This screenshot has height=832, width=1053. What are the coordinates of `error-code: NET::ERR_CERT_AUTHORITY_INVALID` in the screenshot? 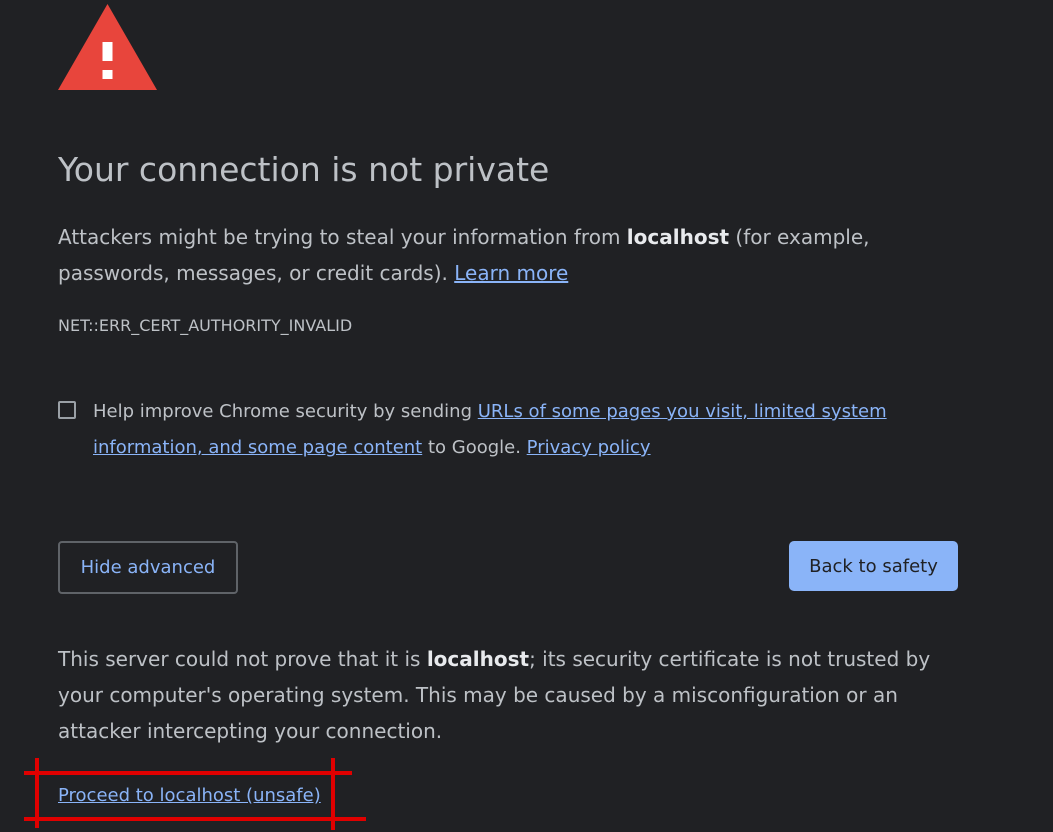 It's located at (205, 325).